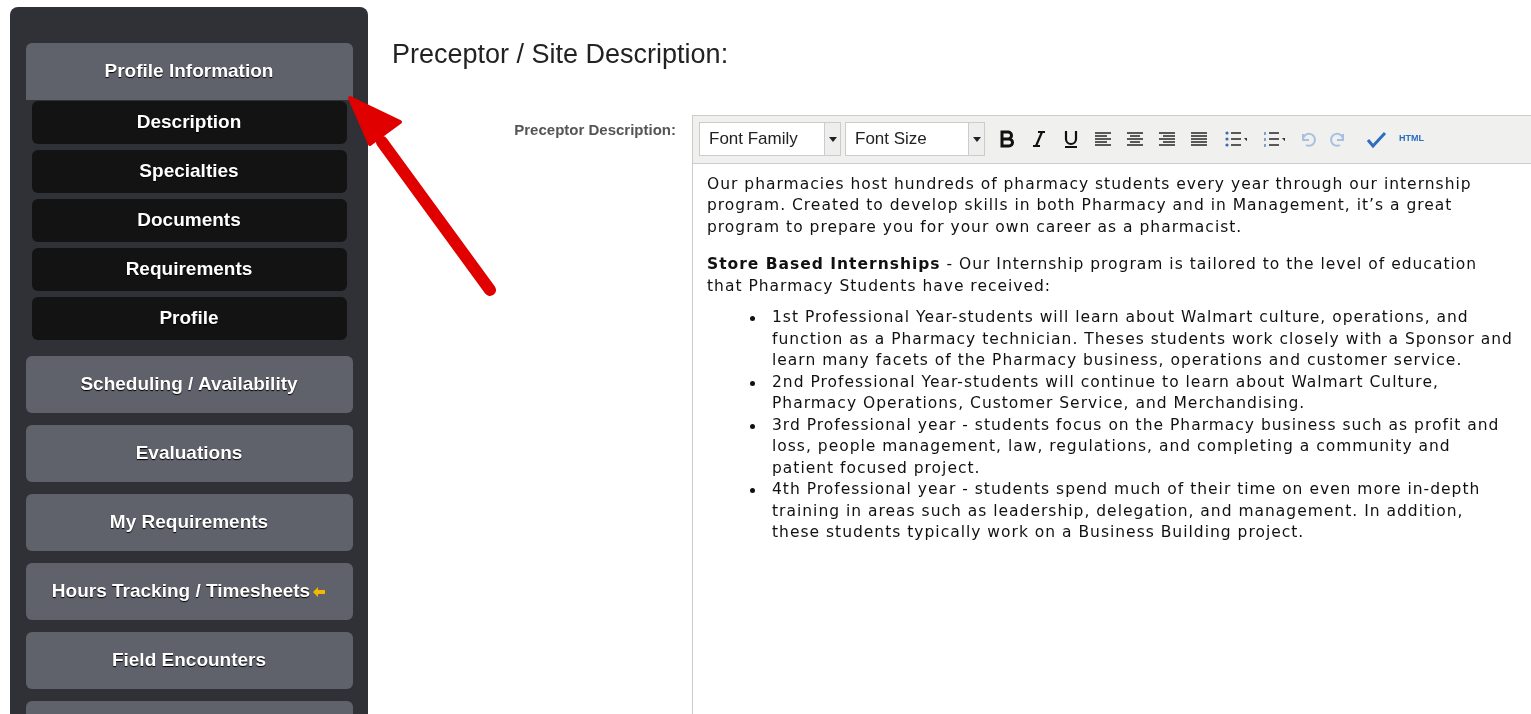  What do you see at coordinates (1142, 339) in the screenshot?
I see `list-item: 1st Professional Year-students will learn about Walmart culture, operations, and function as a Pharmacy technician. Theses students work closely with a Sponsor and learn many facets of the Pharmacy business, operations and customer service.` at bounding box center [1142, 339].